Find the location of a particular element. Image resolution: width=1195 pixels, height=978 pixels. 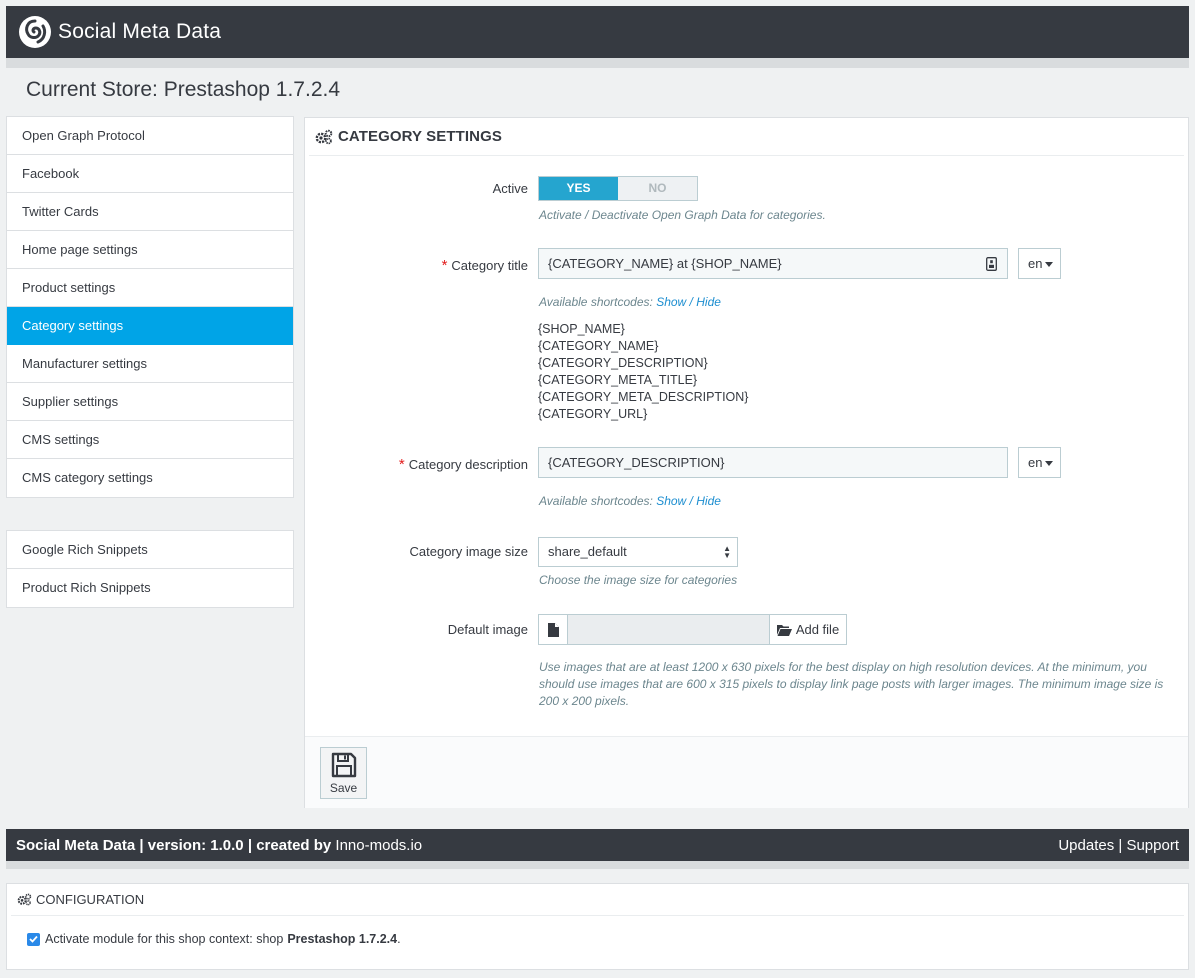

app-header: Social Meta Data is located at coordinates (597, 32).